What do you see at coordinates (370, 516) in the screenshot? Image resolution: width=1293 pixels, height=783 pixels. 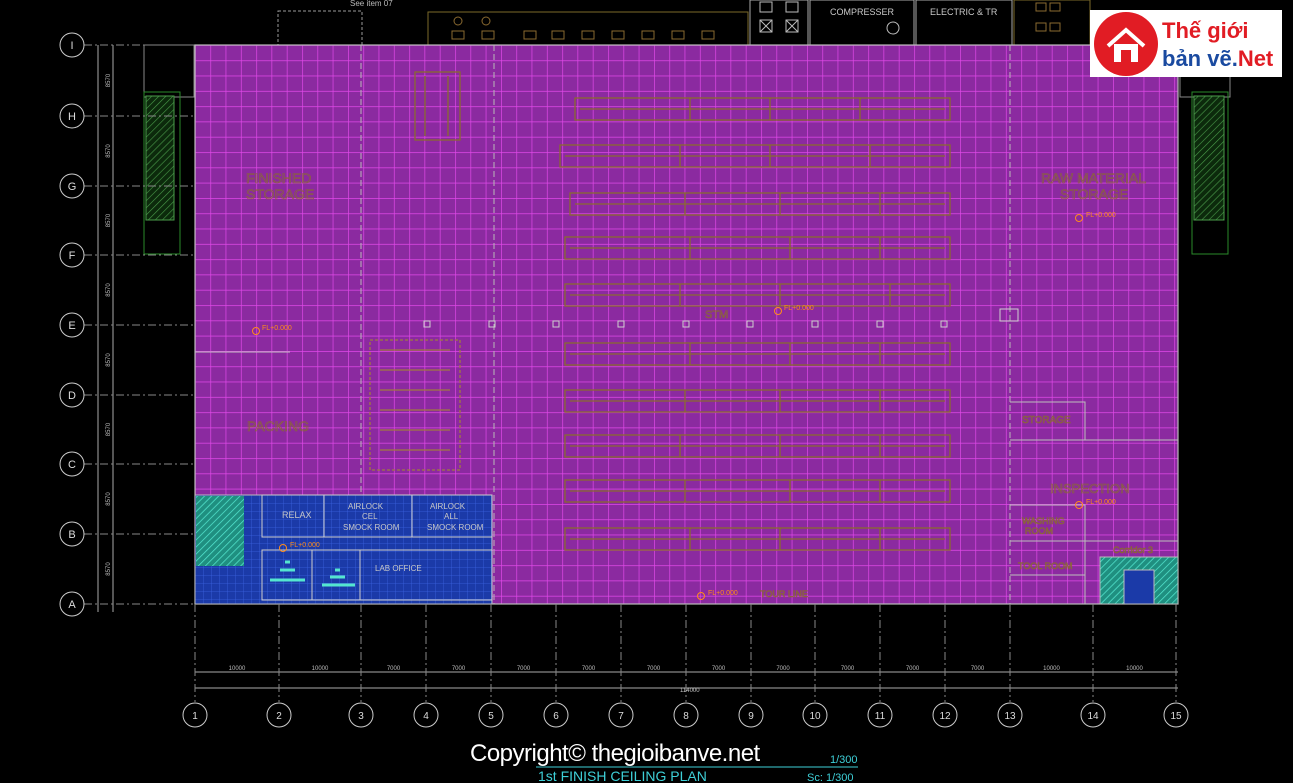 I see `airlock-1-label-2: CEL` at bounding box center [370, 516].